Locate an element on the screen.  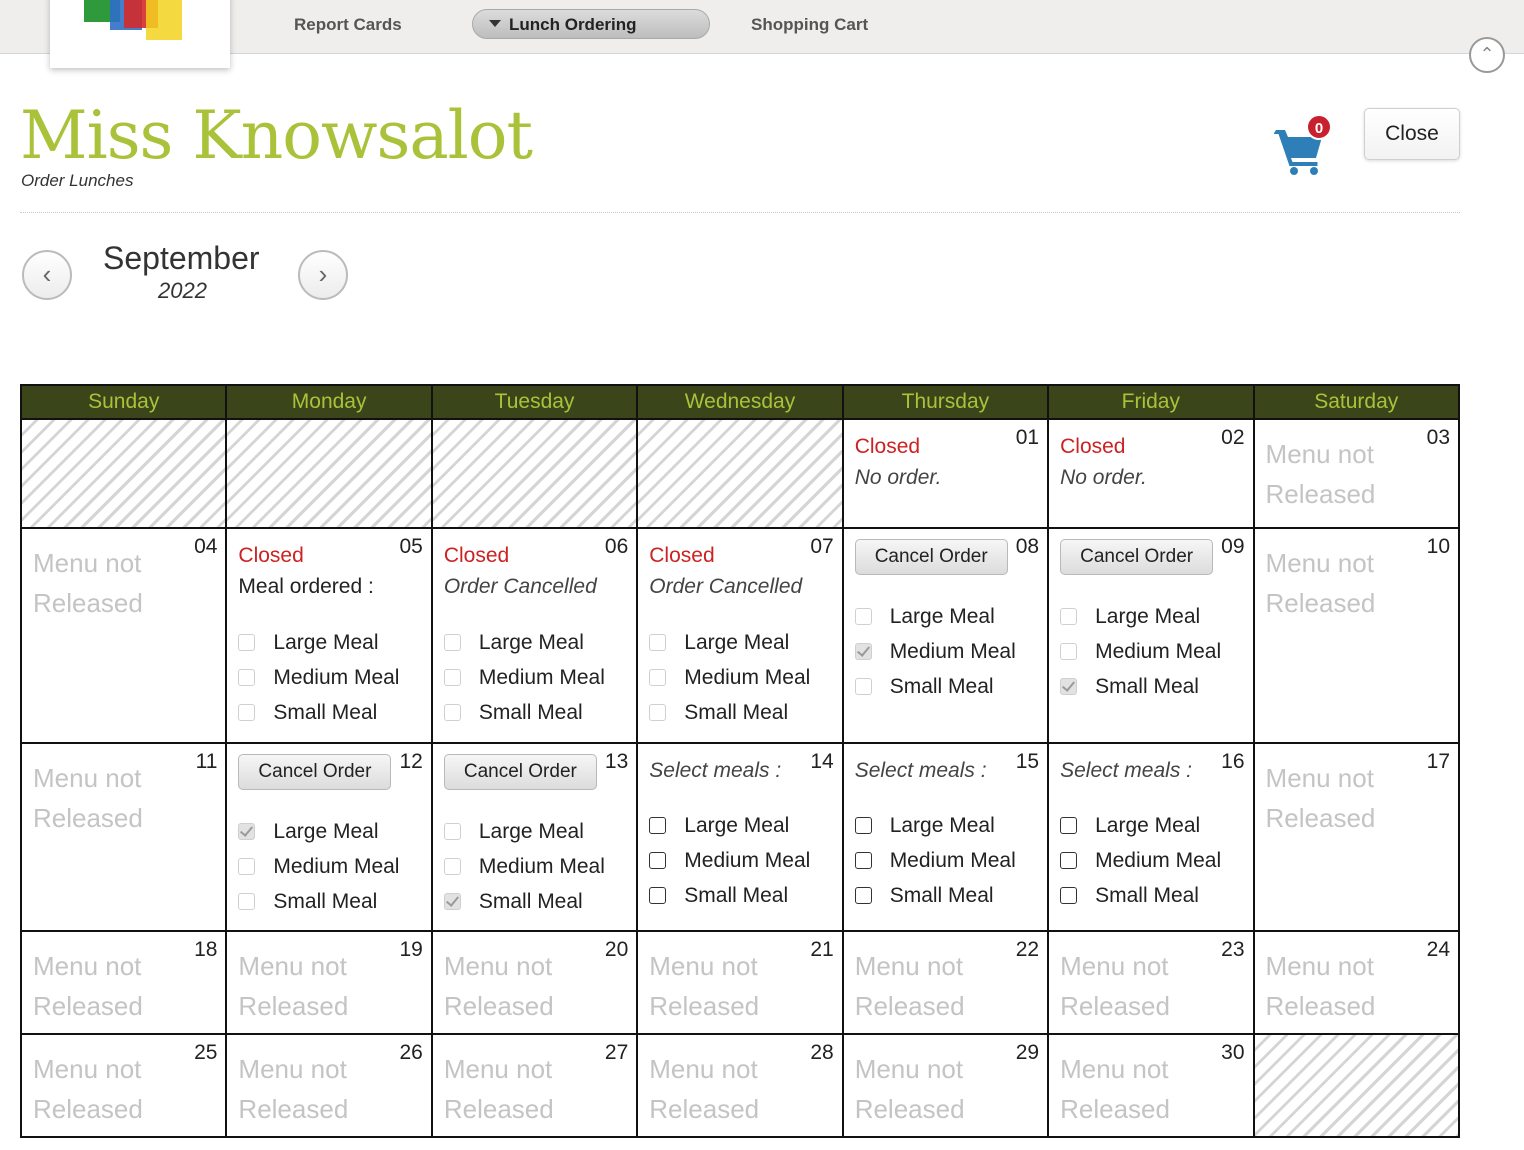
nav-report-cards: Report Cards is located at coordinates (348, 25).